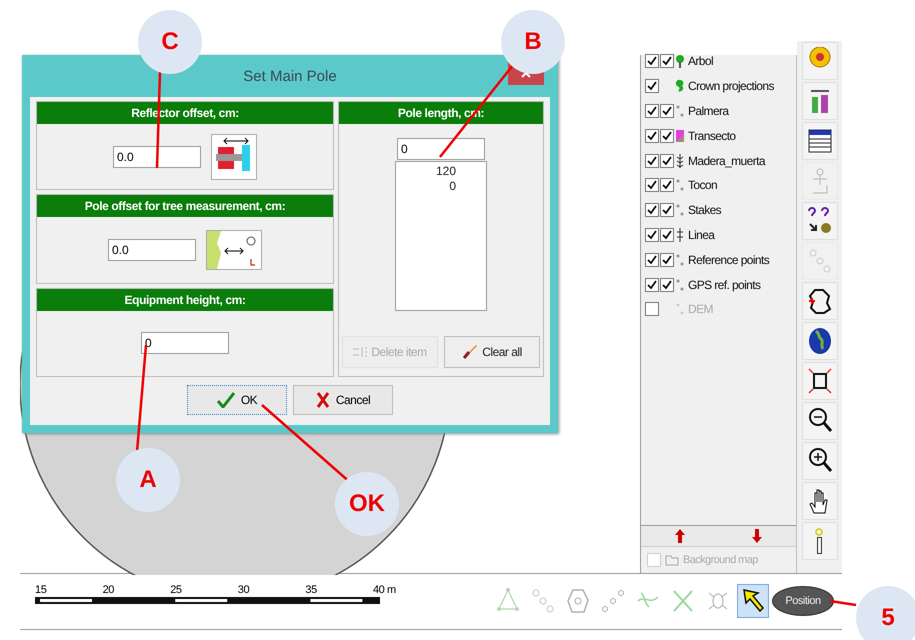 The image size is (915, 640). Describe the element at coordinates (724, 285) in the screenshot. I see `layer-name: GPS ref. points` at that location.